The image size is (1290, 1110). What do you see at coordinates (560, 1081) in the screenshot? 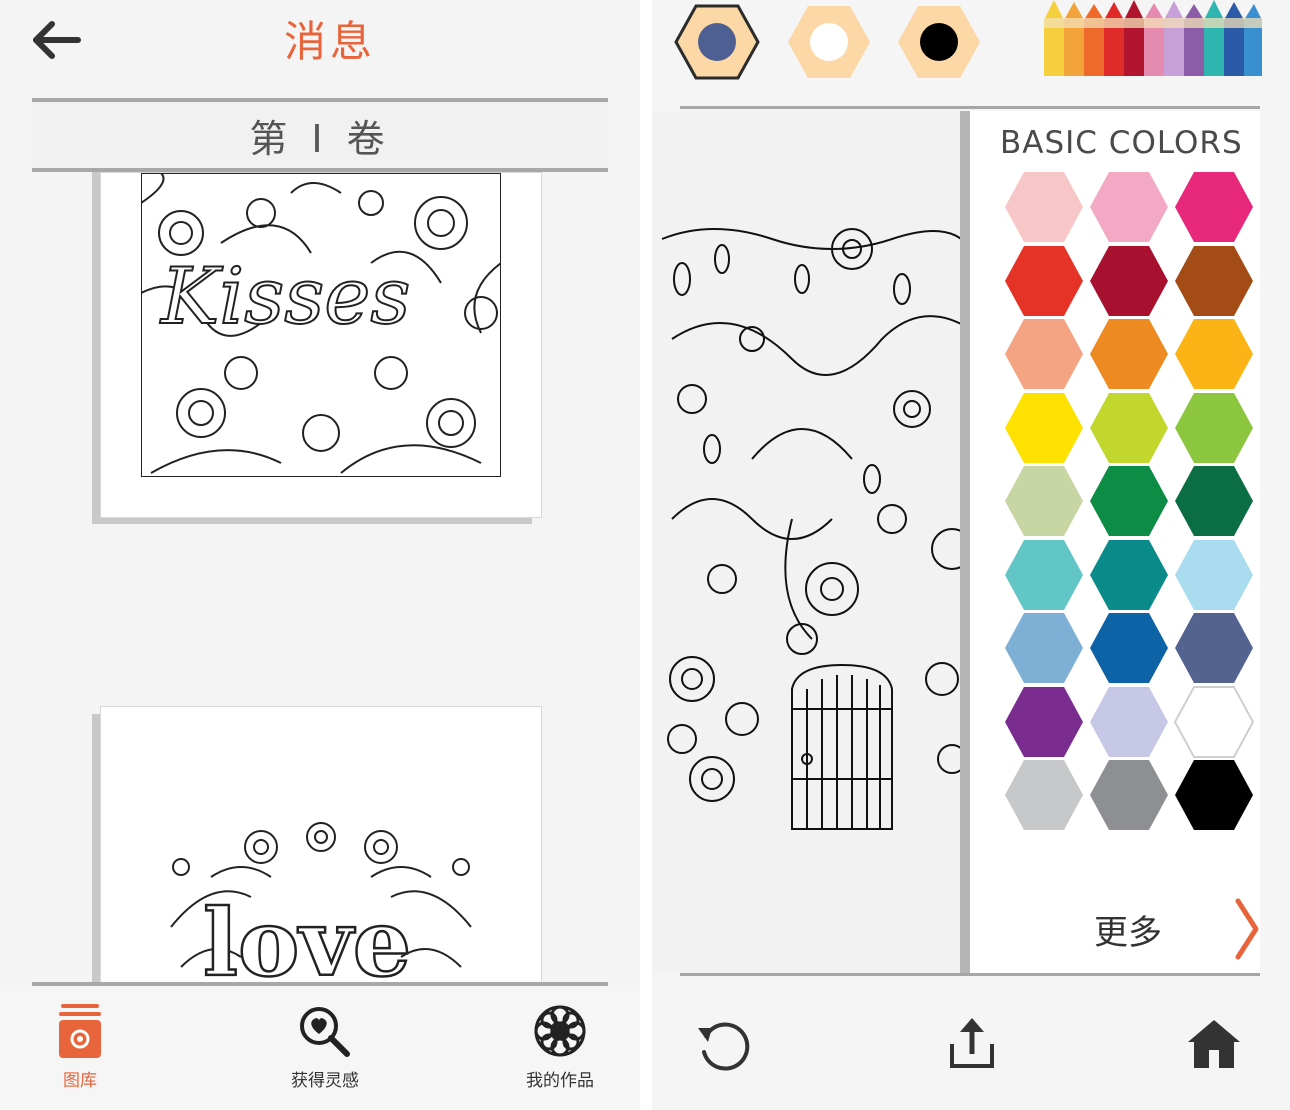
I see `tab-label: 我的作品` at bounding box center [560, 1081].